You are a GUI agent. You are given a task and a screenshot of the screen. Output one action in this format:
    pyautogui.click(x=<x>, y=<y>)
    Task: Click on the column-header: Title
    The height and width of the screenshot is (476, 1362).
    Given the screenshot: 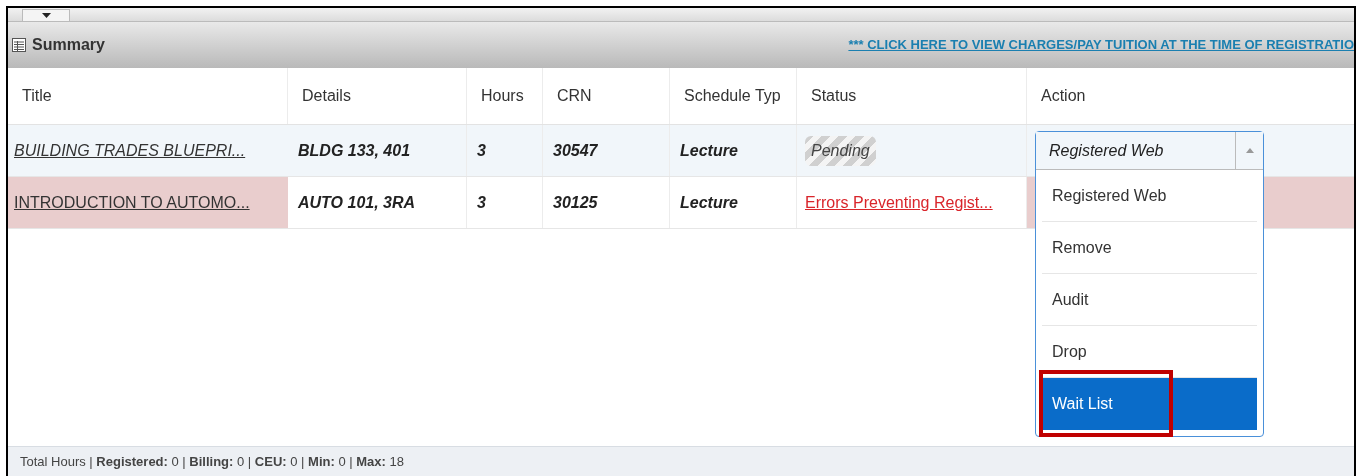 What is the action you would take?
    pyautogui.click(x=37, y=96)
    